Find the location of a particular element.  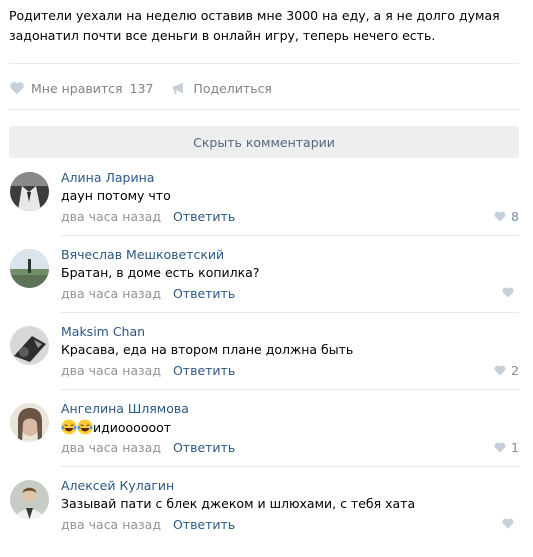

megaphone-icon is located at coordinates (178, 88).